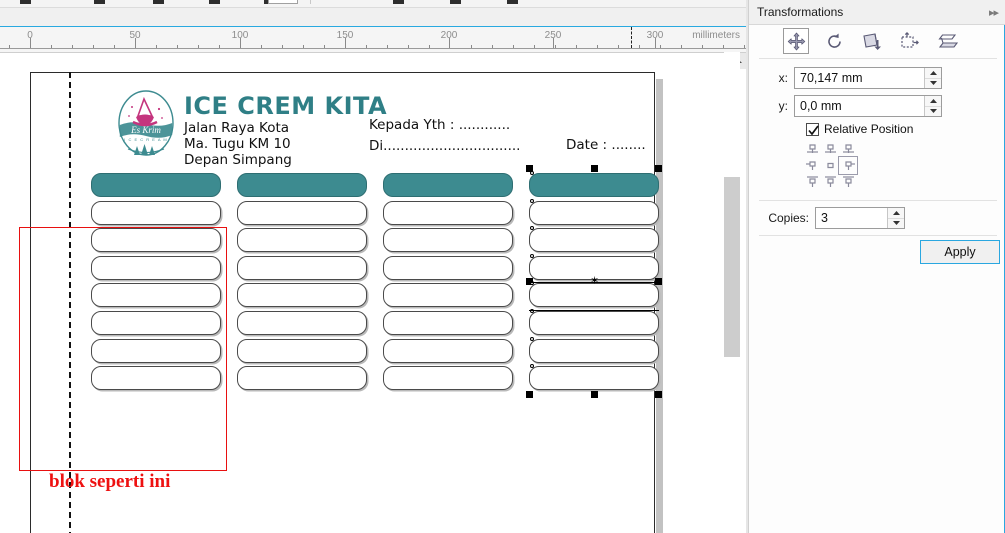  Describe the element at coordinates (812, 129) in the screenshot. I see `relative-position-checkbox` at that location.